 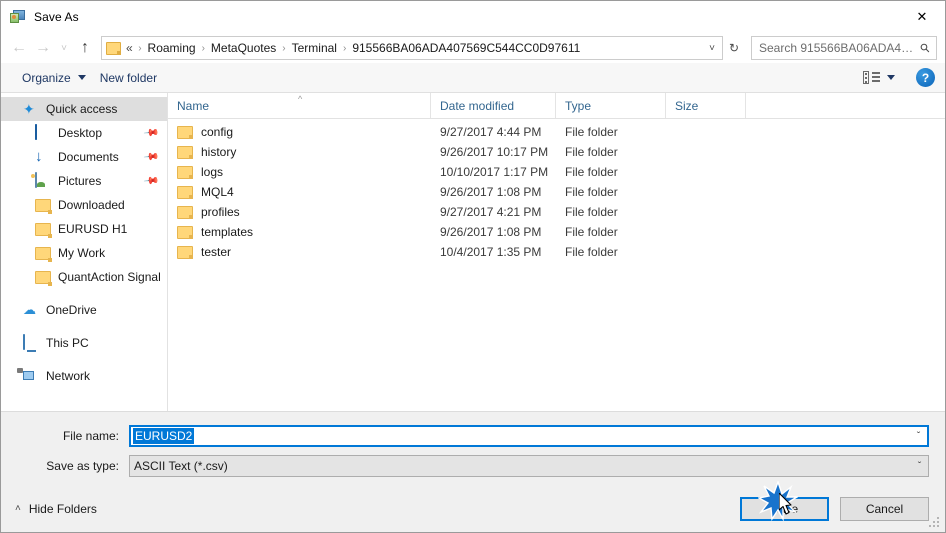 I want to click on sidebar-item-quantaction-signal: QuantAction Signal, so click(x=84, y=277).